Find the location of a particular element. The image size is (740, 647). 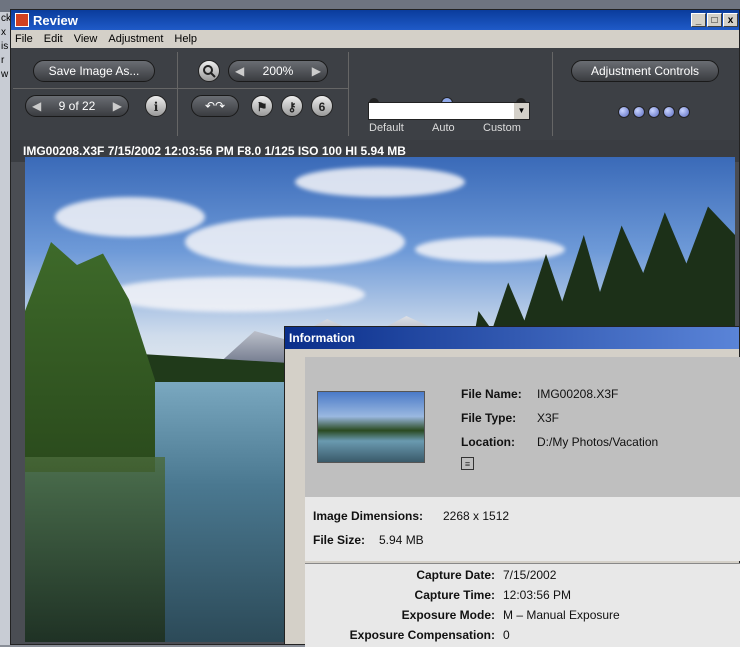

file-size-value: 5.94 MB is located at coordinates (401, 540).